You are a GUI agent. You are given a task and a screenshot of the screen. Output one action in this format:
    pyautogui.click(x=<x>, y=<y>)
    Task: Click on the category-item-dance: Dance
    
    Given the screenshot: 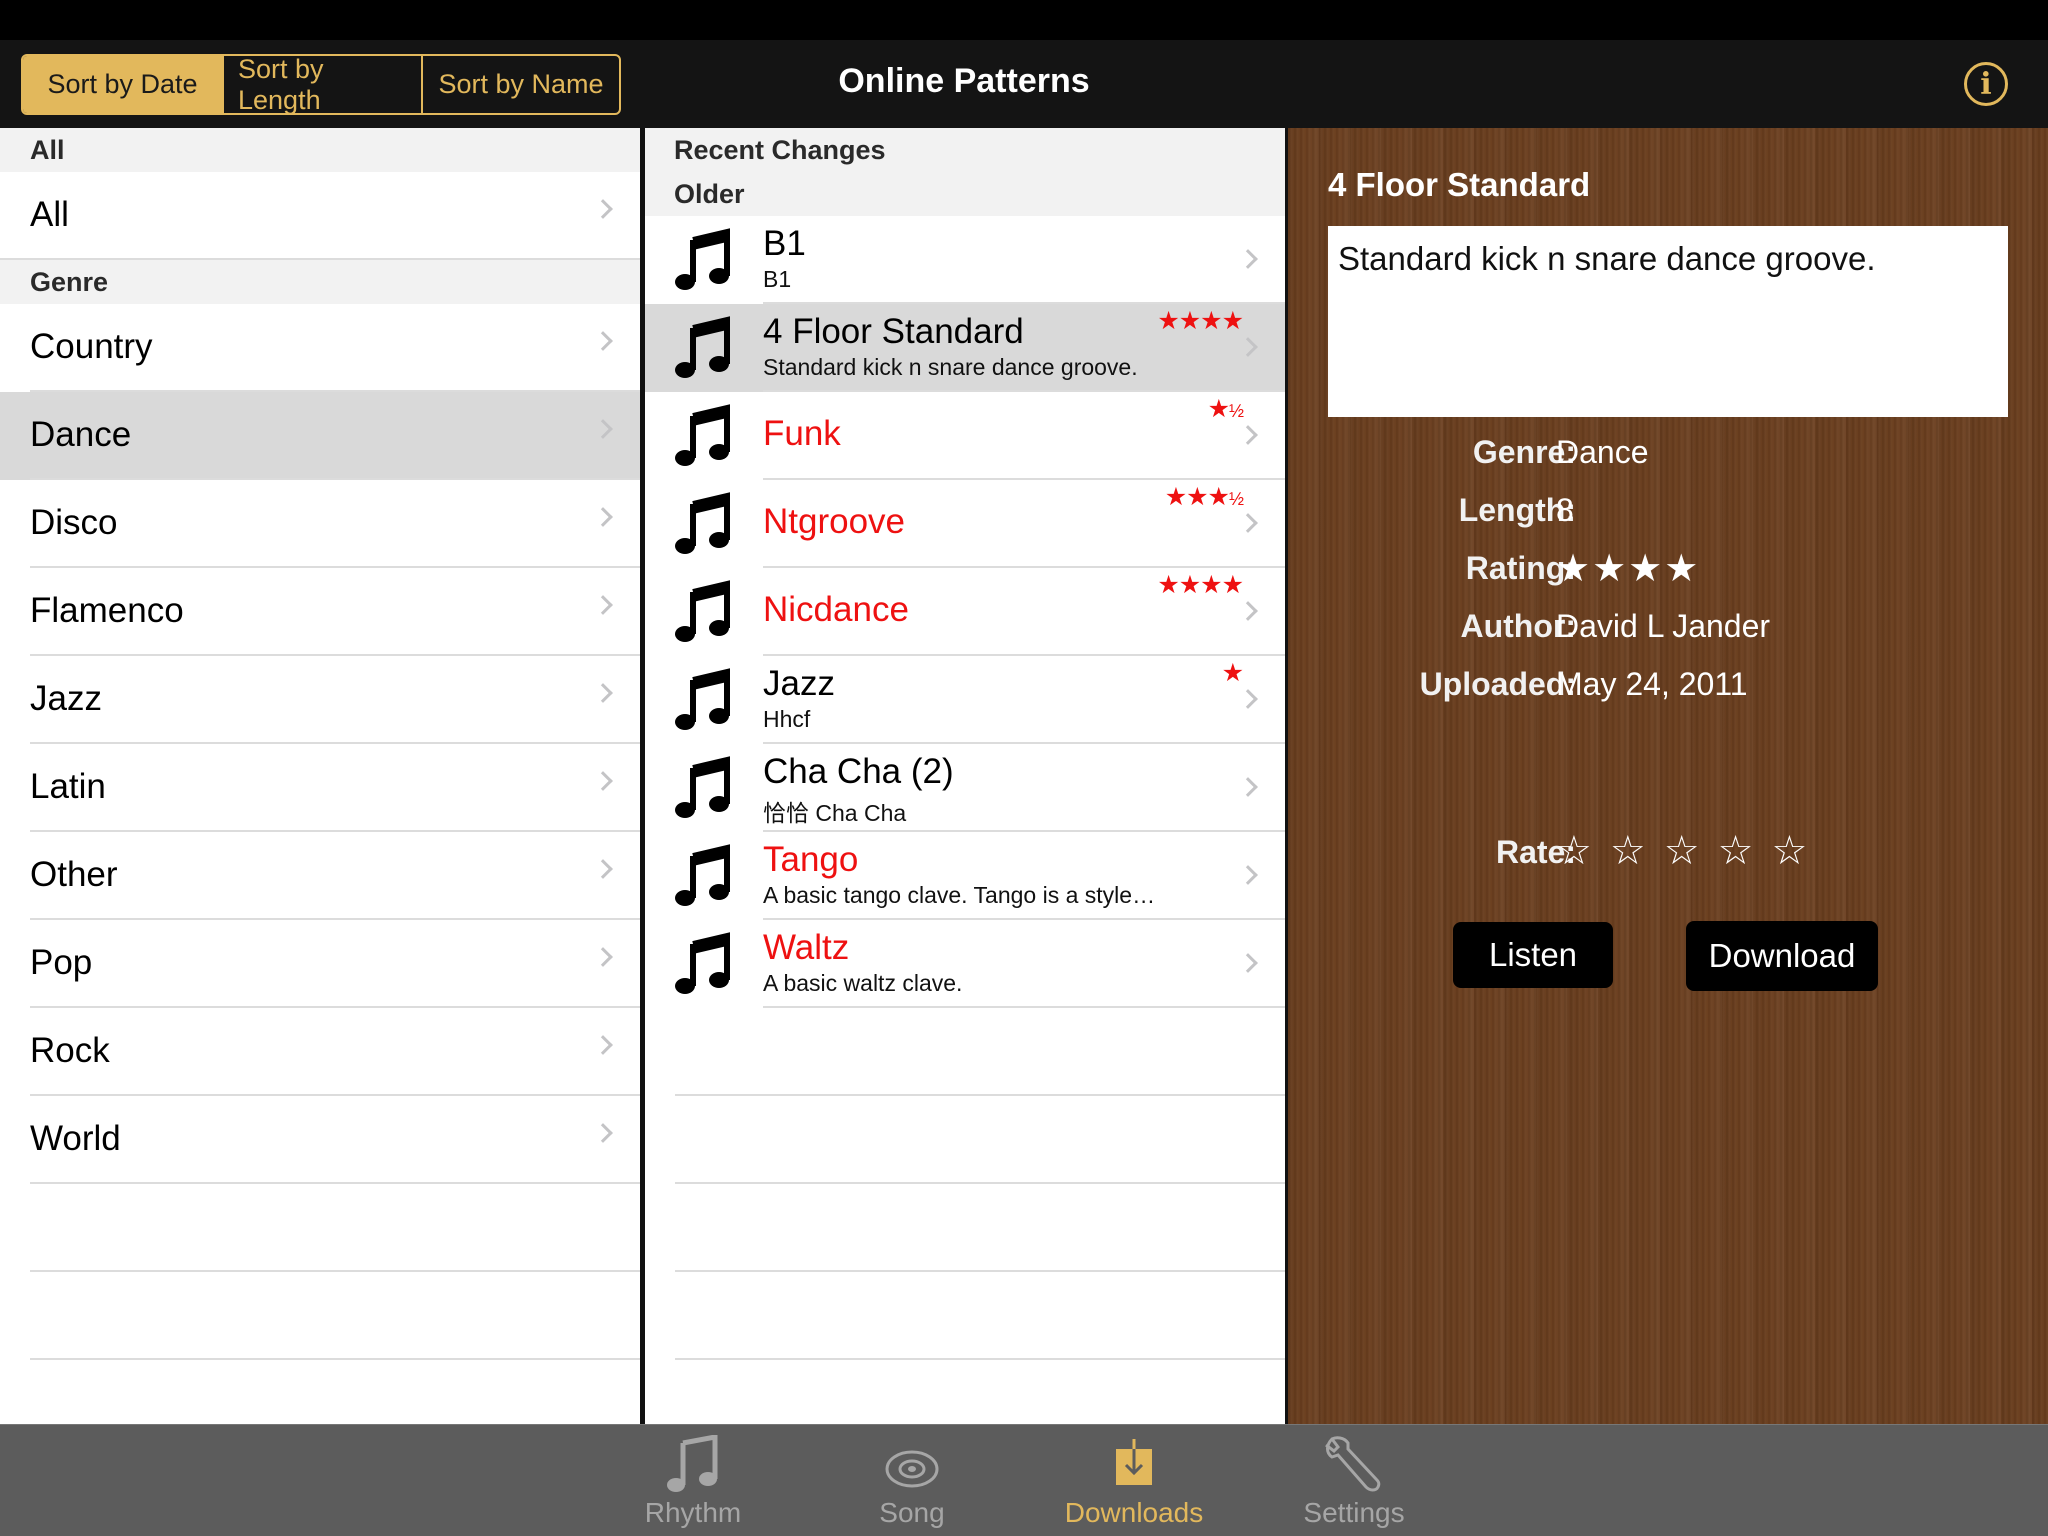 What is the action you would take?
    pyautogui.click(x=320, y=436)
    